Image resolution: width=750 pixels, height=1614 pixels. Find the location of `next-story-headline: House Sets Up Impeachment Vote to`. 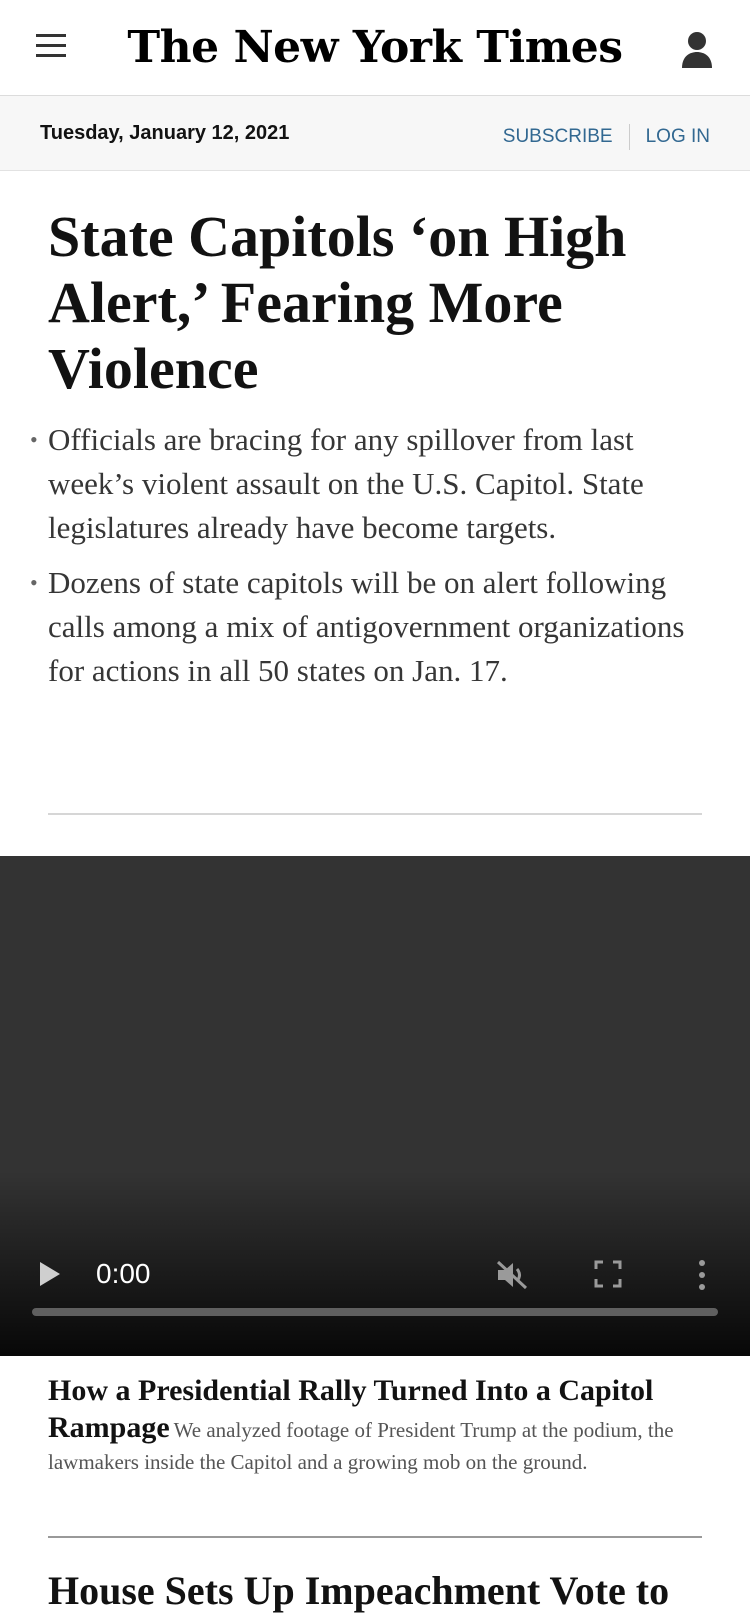

next-story-headline: House Sets Up Impeachment Vote to is located at coordinates (393, 1591).